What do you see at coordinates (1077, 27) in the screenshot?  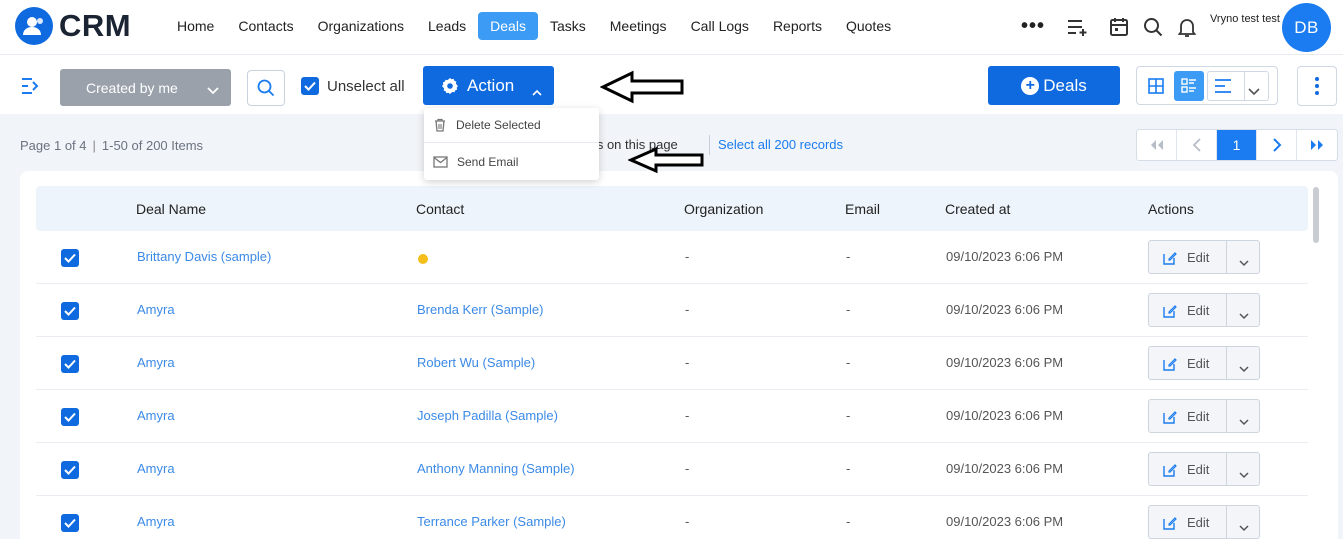 I see `add-list-icon` at bounding box center [1077, 27].